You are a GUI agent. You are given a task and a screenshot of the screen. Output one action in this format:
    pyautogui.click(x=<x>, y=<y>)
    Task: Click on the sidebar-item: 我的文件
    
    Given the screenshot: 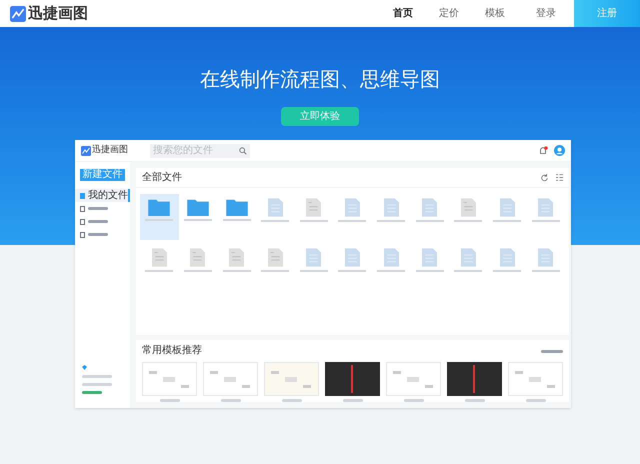 What is the action you would take?
    pyautogui.click(x=102, y=195)
    